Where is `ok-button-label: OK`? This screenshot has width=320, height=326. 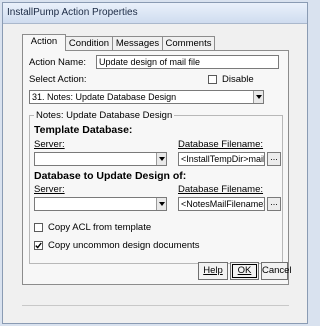 ok-button-label: OK is located at coordinates (244, 270).